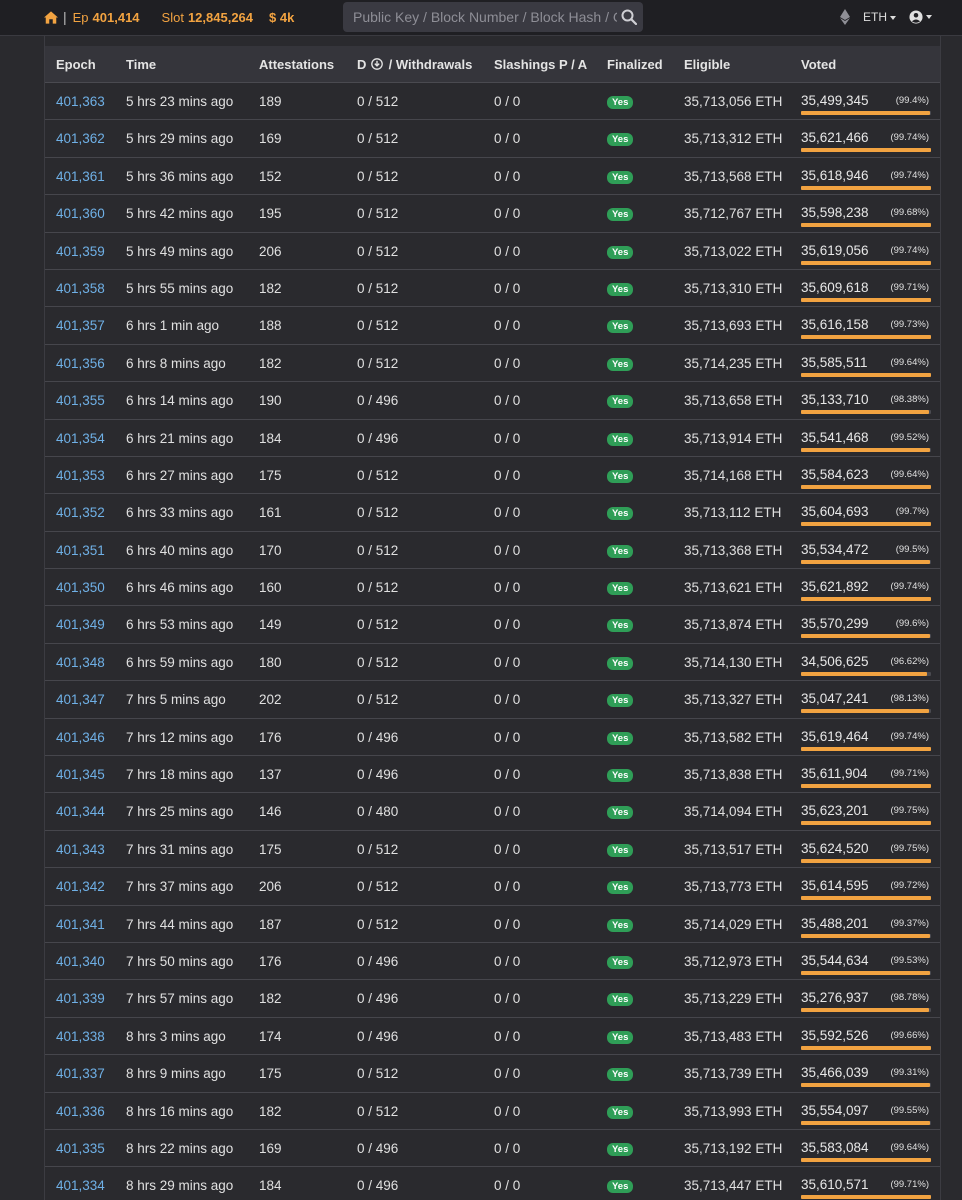 The image size is (962, 1200). I want to click on epoch-link: 401,335, so click(80, 1148).